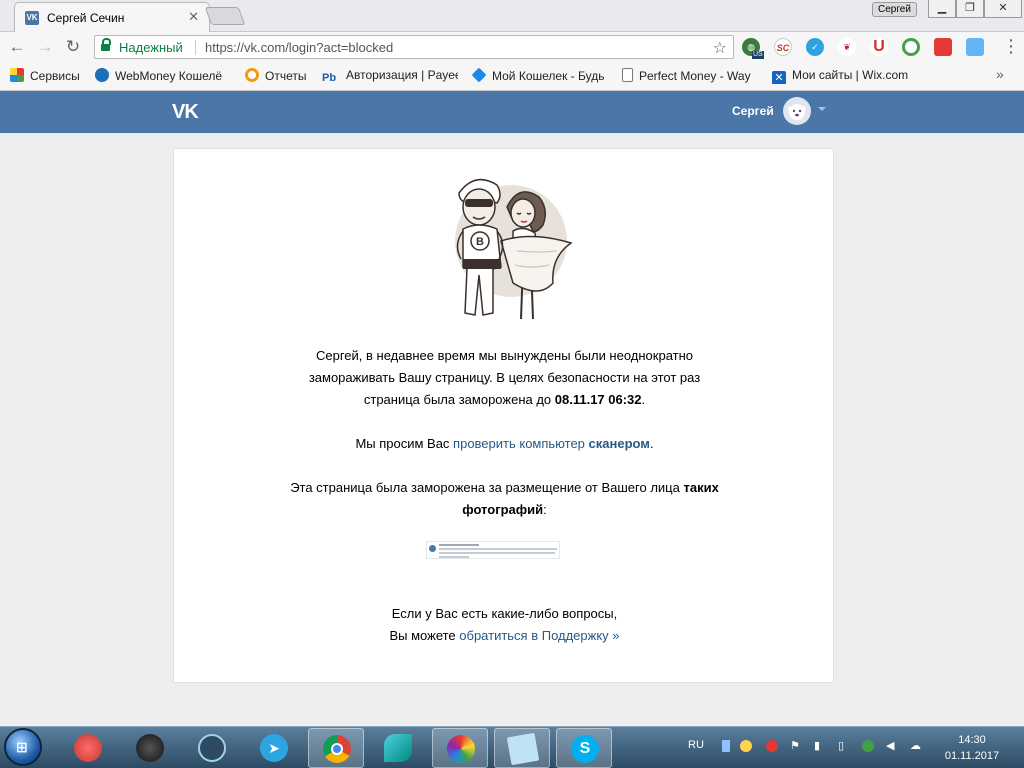  What do you see at coordinates (225, 16) in the screenshot?
I see `new-tab-button` at bounding box center [225, 16].